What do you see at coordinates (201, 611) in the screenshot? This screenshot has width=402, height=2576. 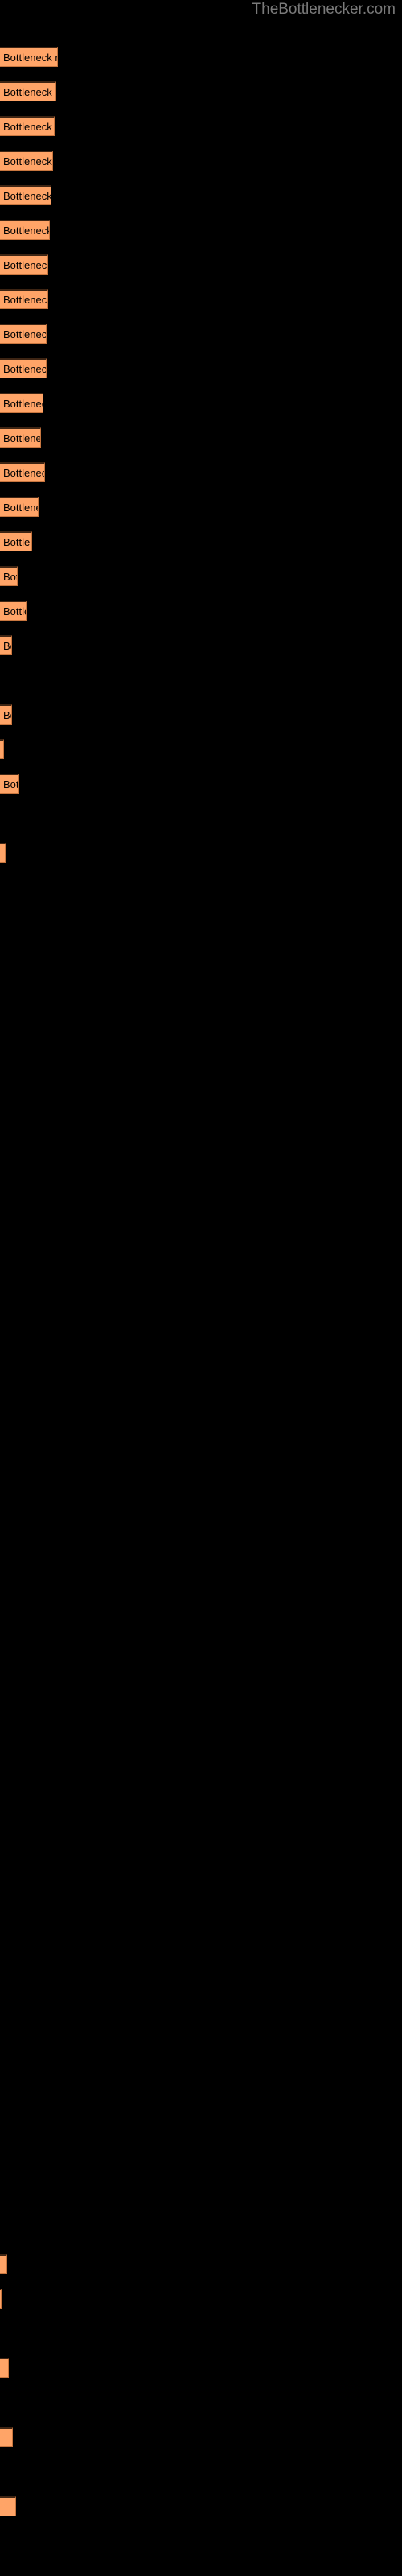 I see `bar-row: Bottlene` at bounding box center [201, 611].